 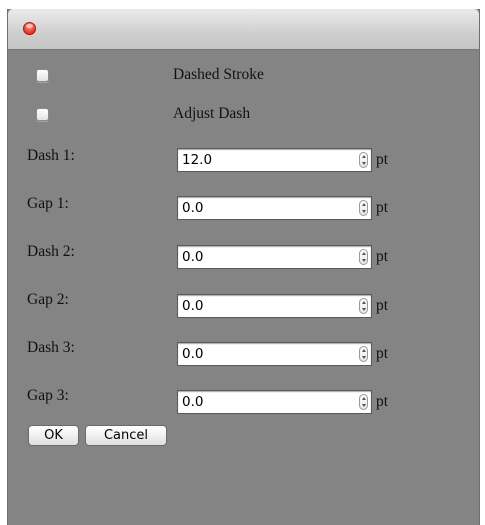 What do you see at coordinates (274, 354) in the screenshot?
I see `dash-3-input: 0.0` at bounding box center [274, 354].